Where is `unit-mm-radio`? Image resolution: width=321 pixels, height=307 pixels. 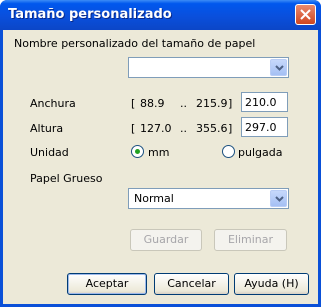 unit-mm-radio is located at coordinates (137, 151).